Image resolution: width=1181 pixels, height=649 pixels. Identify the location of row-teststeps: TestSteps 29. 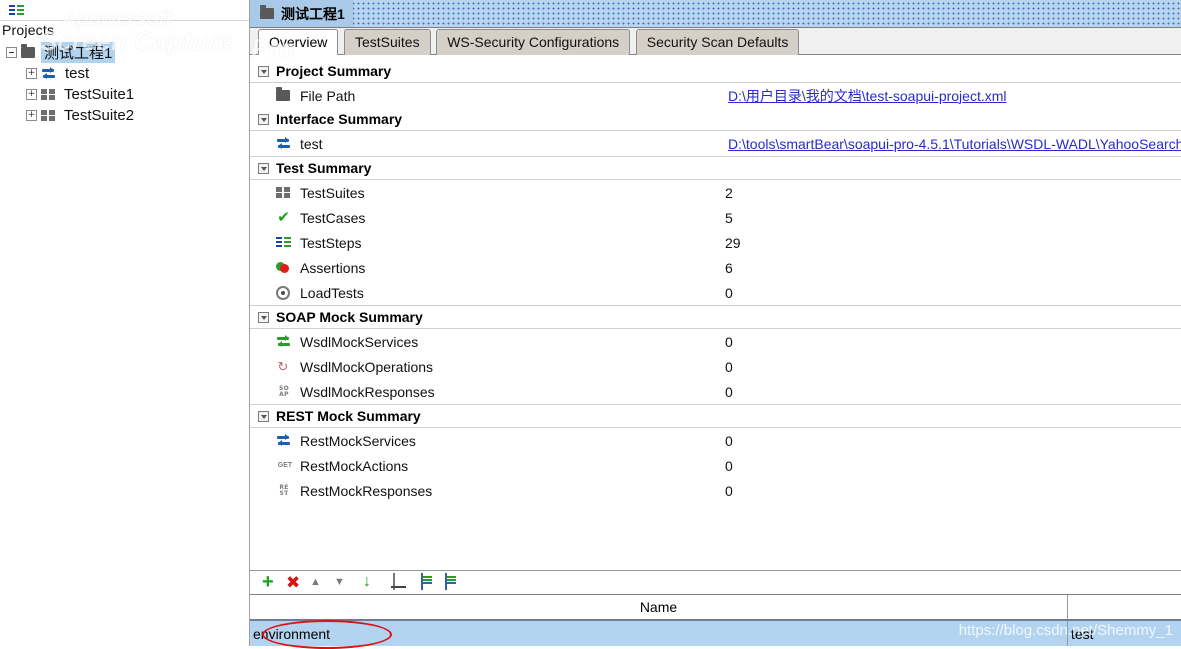
(715, 242).